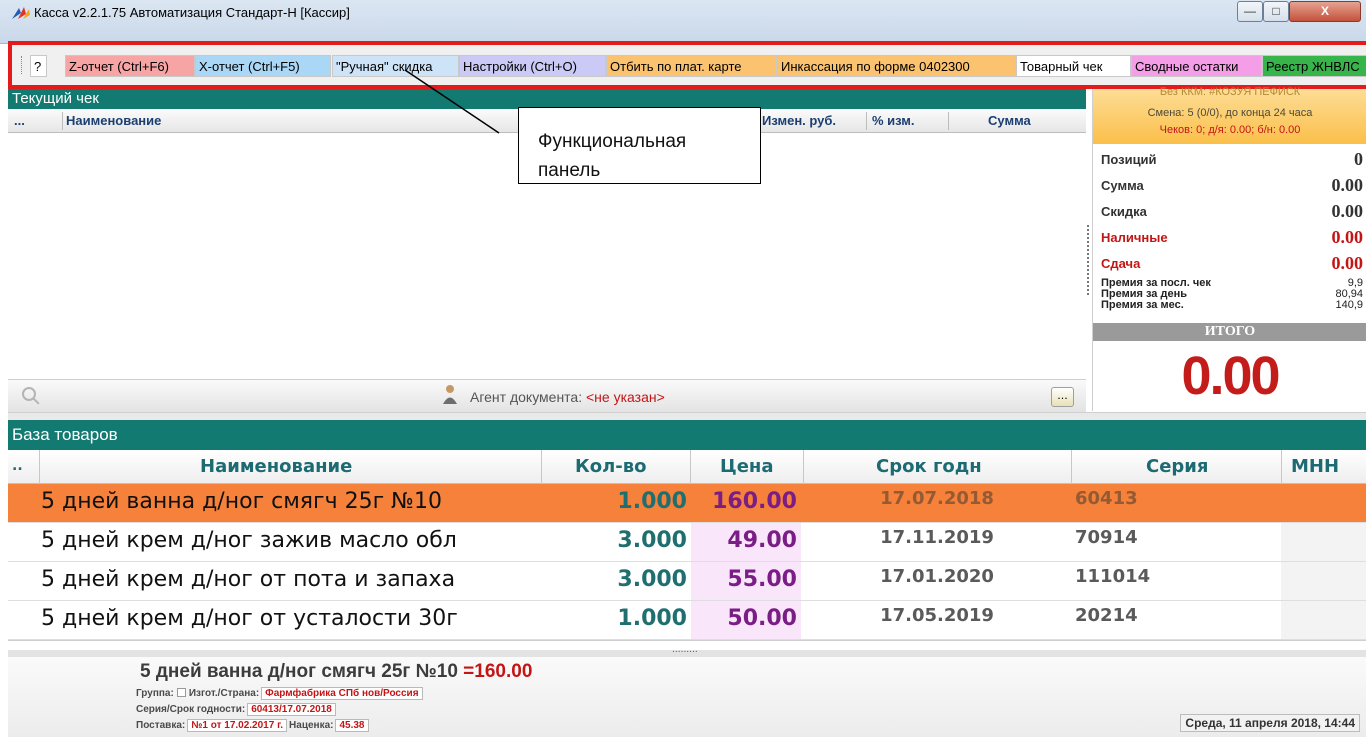  What do you see at coordinates (691, 66) in the screenshot?
I see `toolbar-button-5: Отбить по плат. карте` at bounding box center [691, 66].